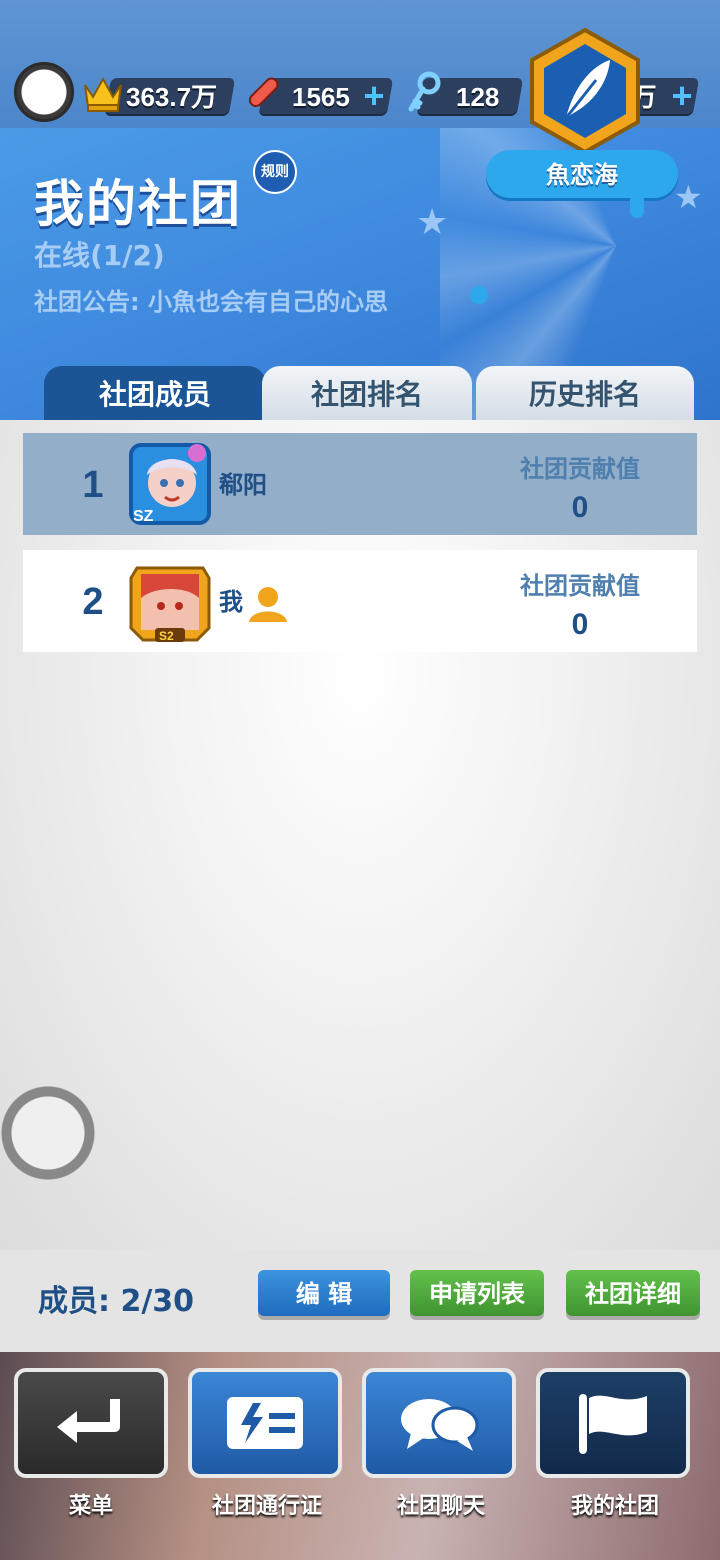 The image size is (720, 1560). I want to click on tab-members: 社团成员, so click(155, 393).